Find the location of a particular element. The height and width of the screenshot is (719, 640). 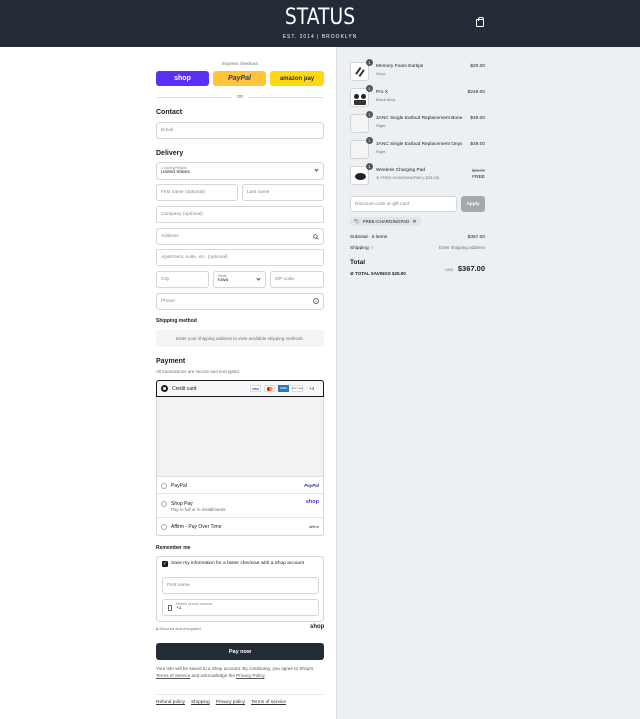

first-name-field: First name (optional) is located at coordinates (197, 192).